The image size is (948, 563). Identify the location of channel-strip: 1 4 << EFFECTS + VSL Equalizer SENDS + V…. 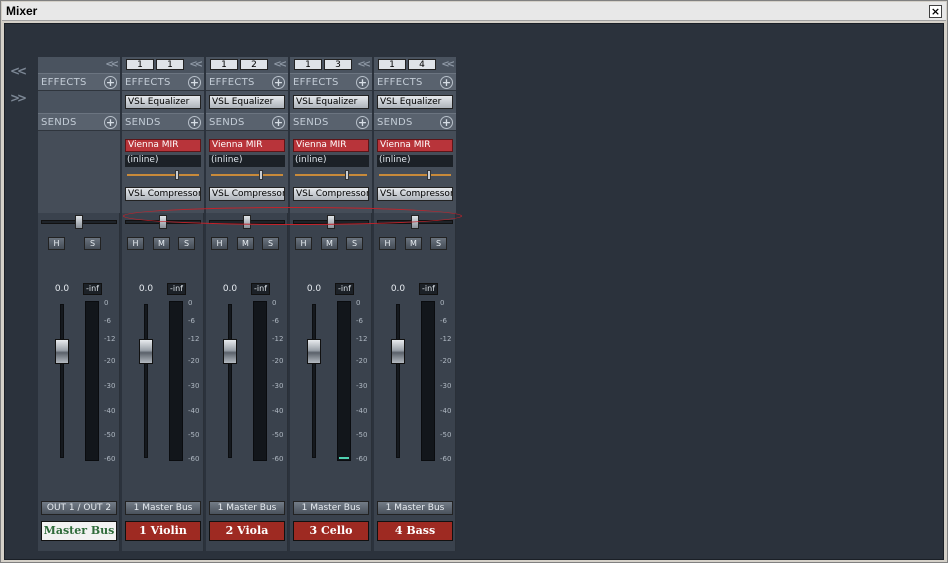
(415, 304).